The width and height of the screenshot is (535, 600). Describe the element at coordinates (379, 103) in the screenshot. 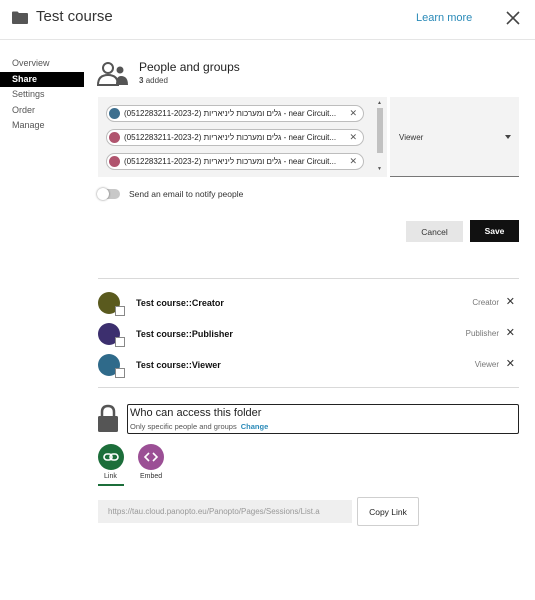

I see `scroll-up-icon: ▲` at that location.